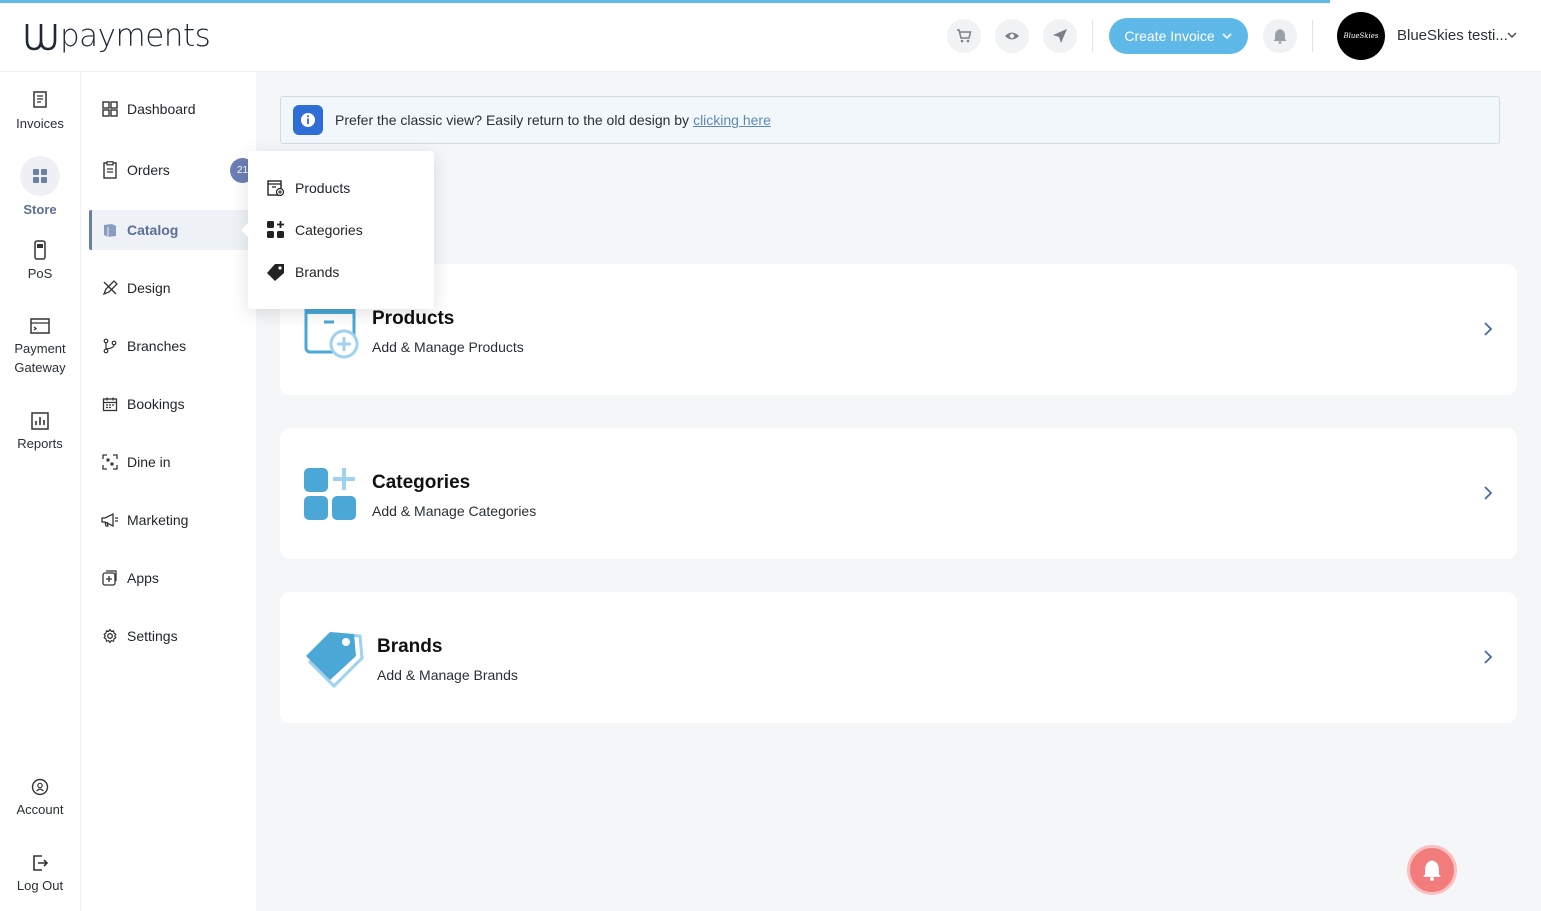 Image resolution: width=1541 pixels, height=911 pixels. What do you see at coordinates (1227, 36) in the screenshot?
I see `chevron-down-icon` at bounding box center [1227, 36].